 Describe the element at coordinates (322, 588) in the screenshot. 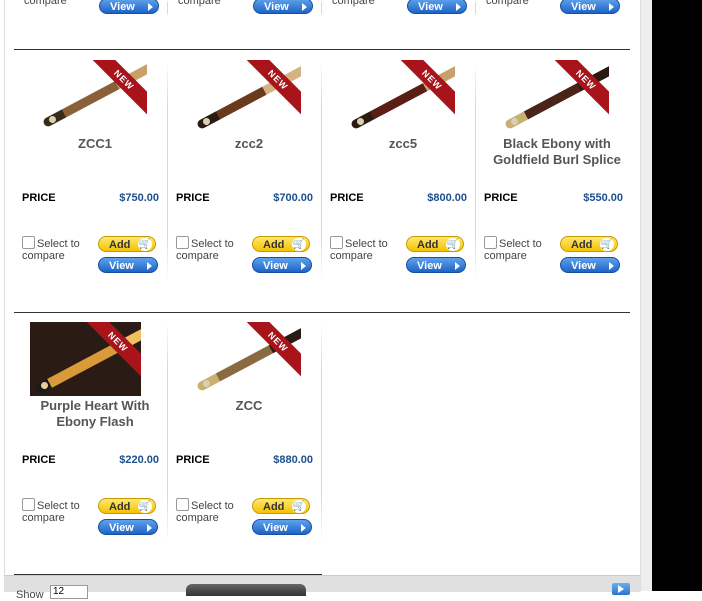

I see `pagination-bar: Show 12` at that location.